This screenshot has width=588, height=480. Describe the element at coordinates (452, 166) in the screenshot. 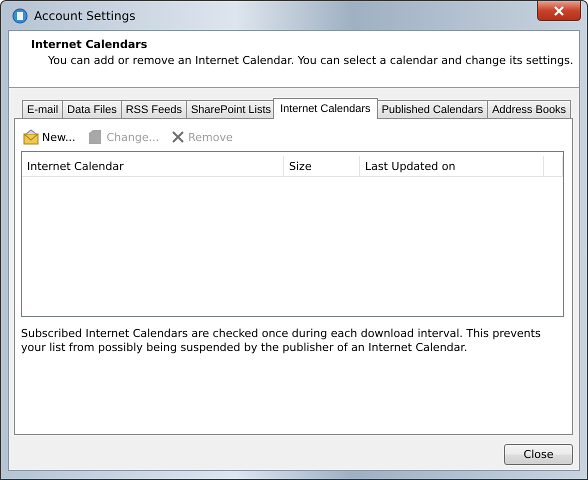

I see `column-header: Last Updated on` at that location.